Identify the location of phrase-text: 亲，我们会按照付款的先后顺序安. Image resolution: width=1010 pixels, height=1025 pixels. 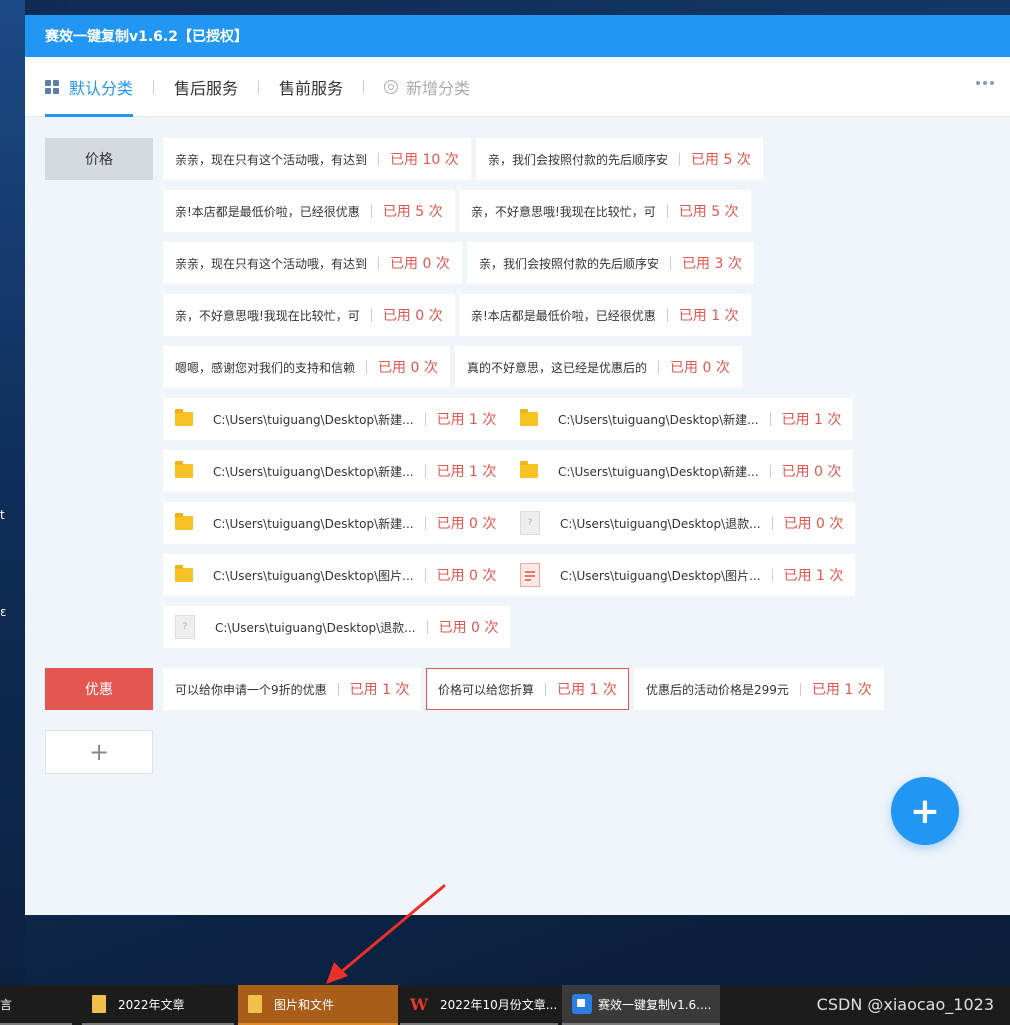
(569, 263).